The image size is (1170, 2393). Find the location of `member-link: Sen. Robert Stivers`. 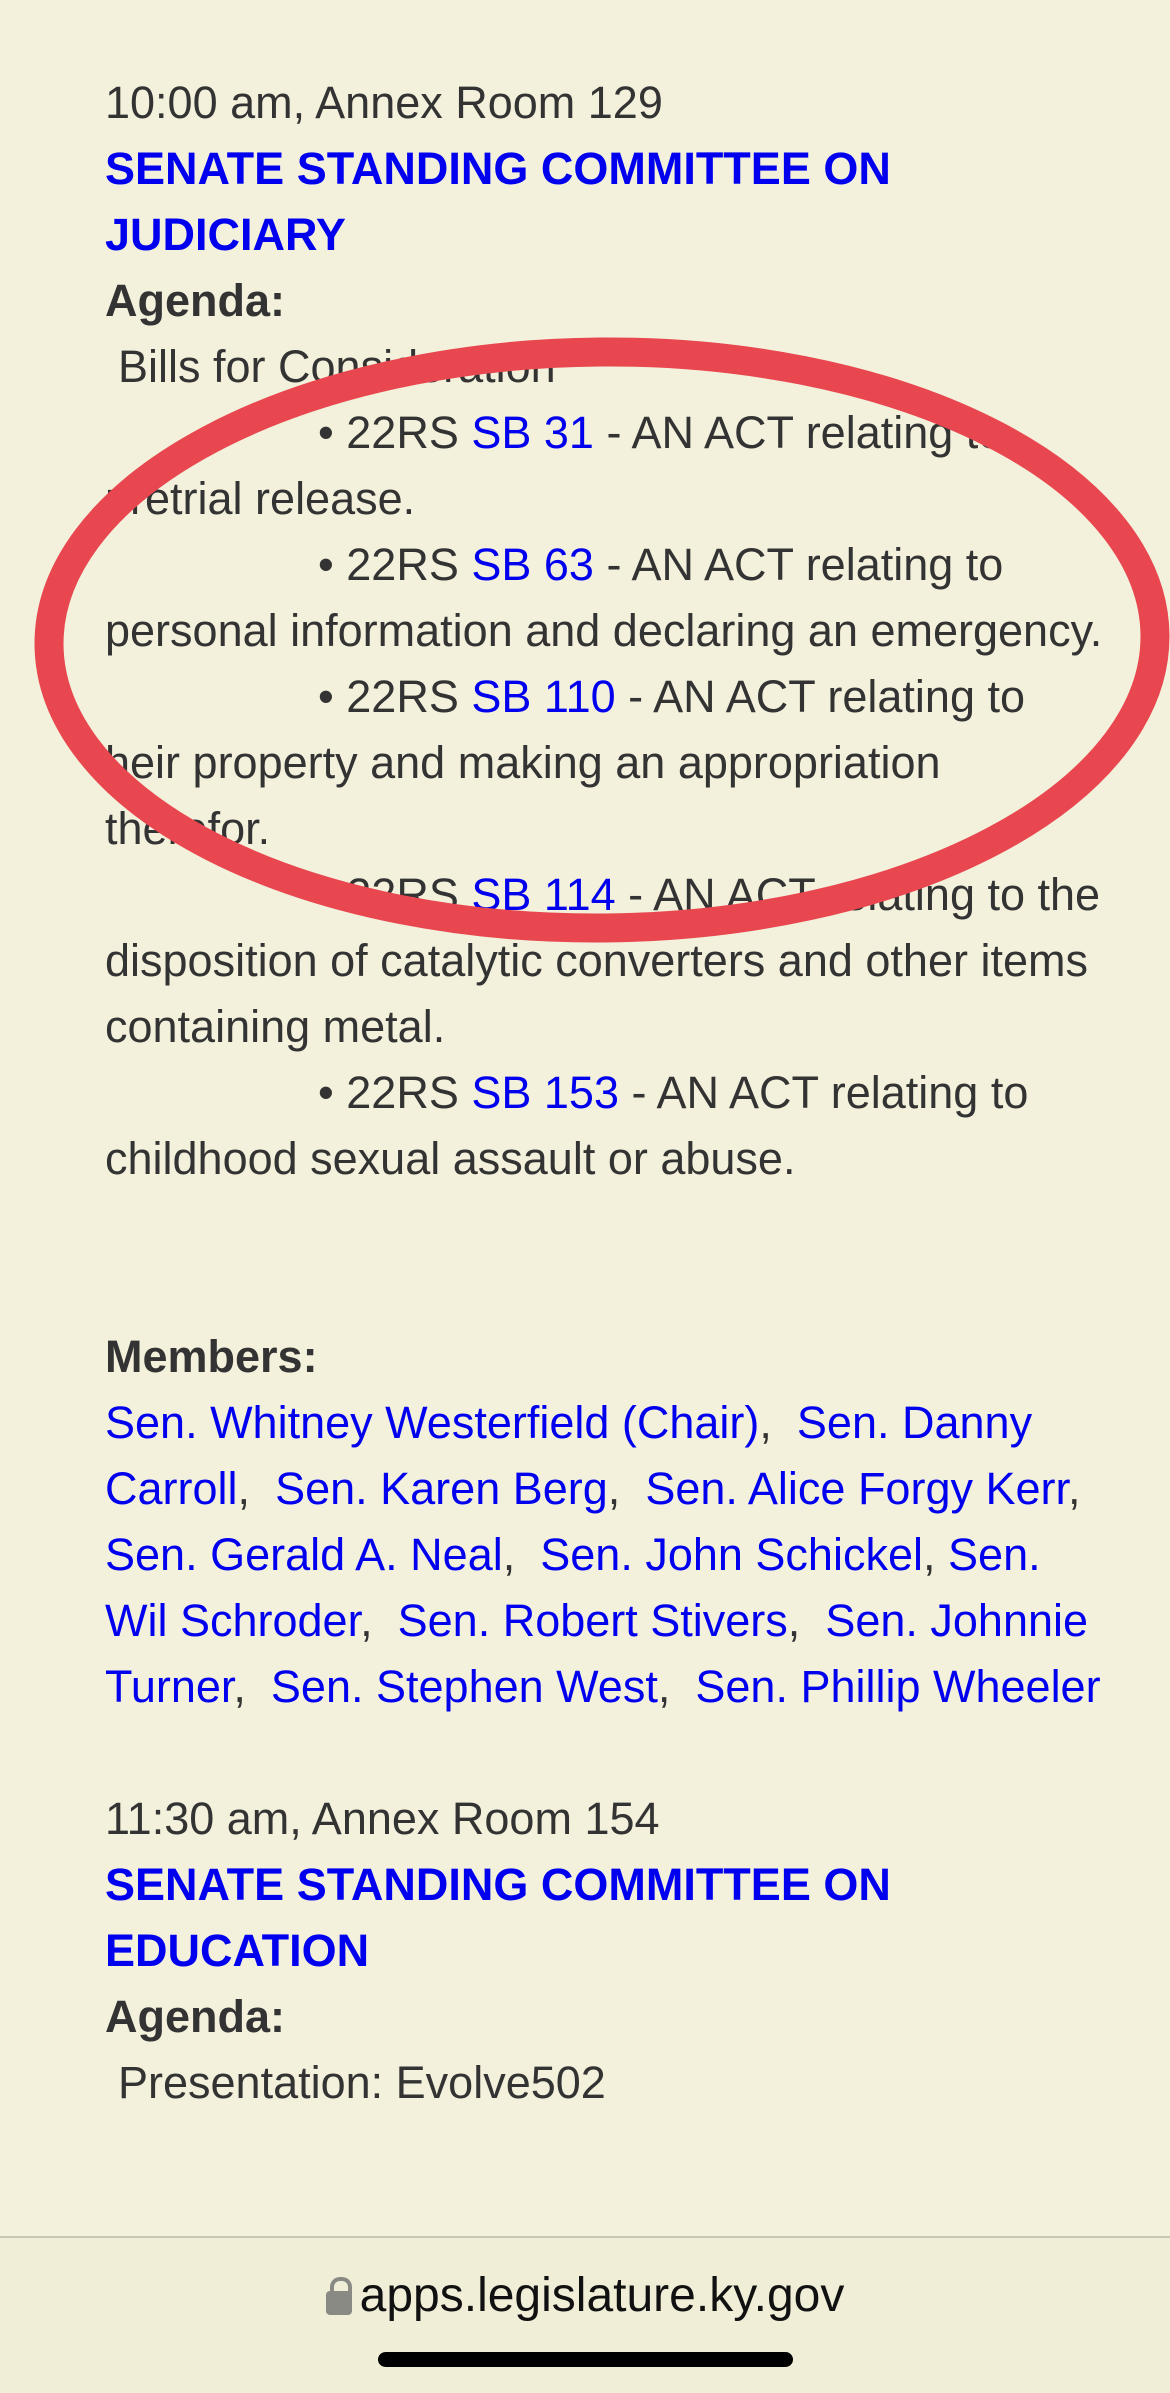

member-link: Sen. Robert Stivers is located at coordinates (593, 1620).